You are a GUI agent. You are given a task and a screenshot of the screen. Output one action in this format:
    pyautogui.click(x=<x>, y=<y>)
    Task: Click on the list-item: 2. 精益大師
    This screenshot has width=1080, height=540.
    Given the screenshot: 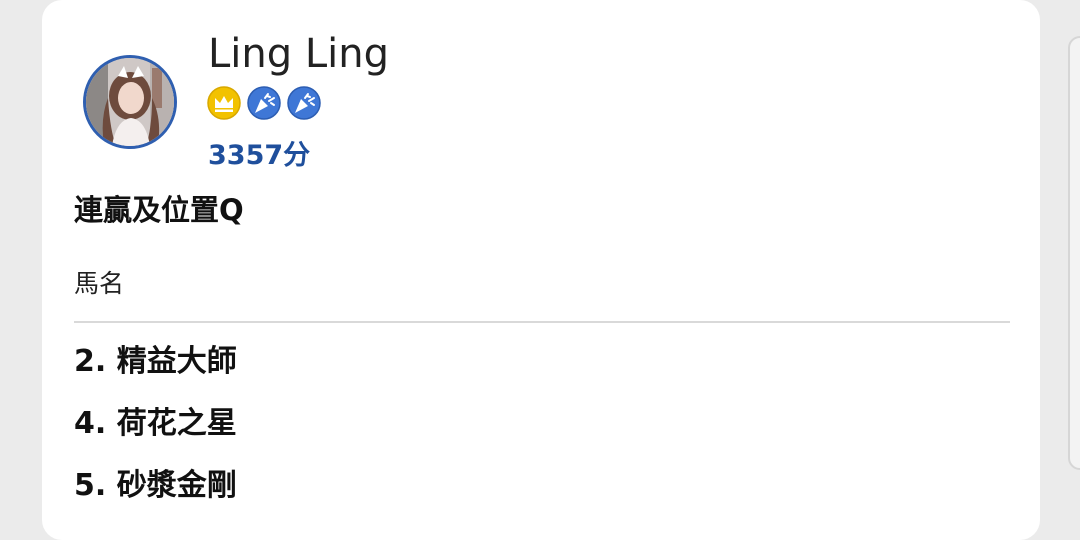 What is the action you would take?
    pyautogui.click(x=155, y=361)
    